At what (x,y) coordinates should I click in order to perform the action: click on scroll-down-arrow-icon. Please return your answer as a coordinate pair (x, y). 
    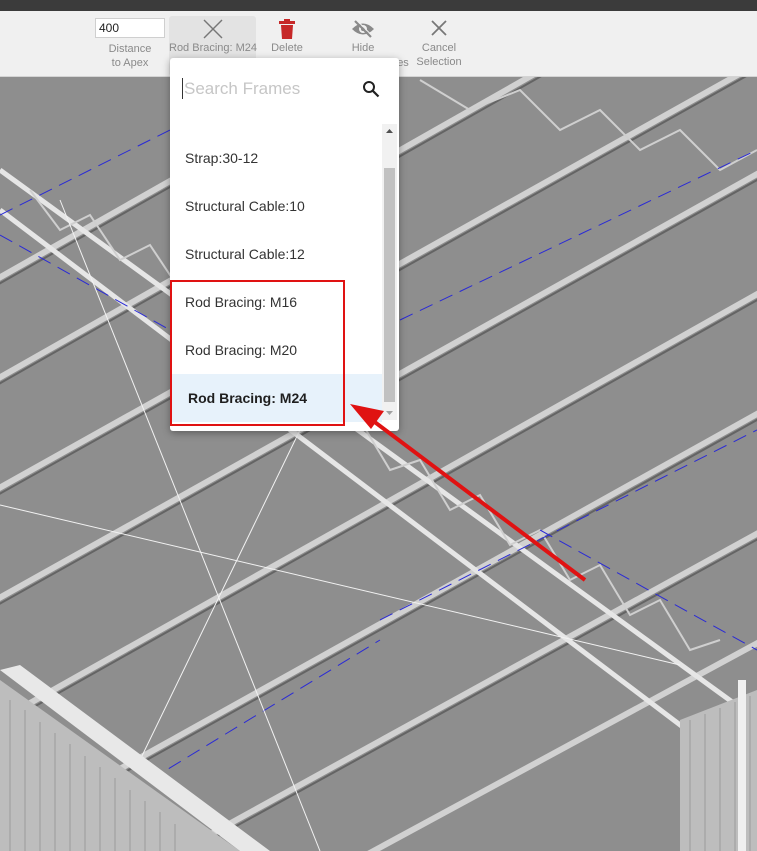
    Looking at the image, I should click on (389, 413).